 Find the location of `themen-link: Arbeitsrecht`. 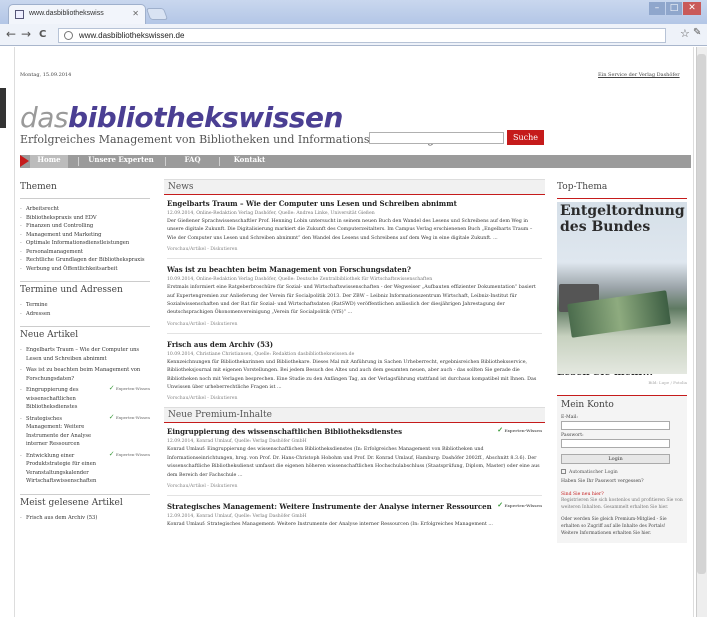

themen-link: Arbeitsrecht is located at coordinates (85, 209).